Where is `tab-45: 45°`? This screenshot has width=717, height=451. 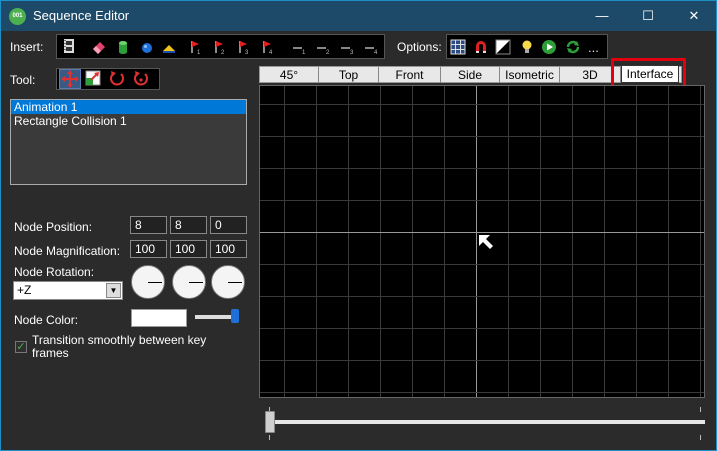 tab-45: 45° is located at coordinates (289, 75).